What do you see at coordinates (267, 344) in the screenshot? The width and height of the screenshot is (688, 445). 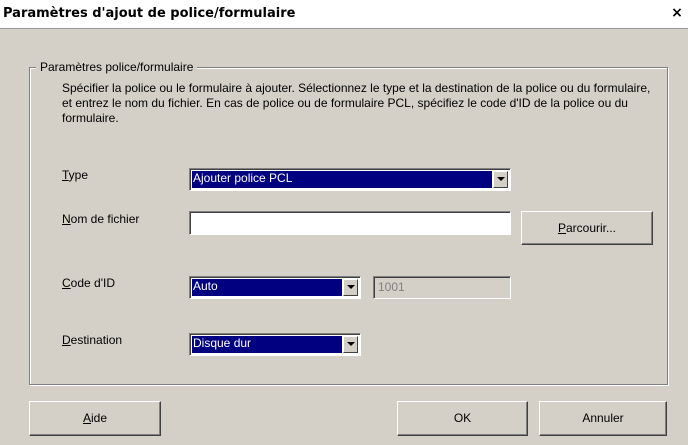 I see `destination-selected-value: Disque dur` at bounding box center [267, 344].